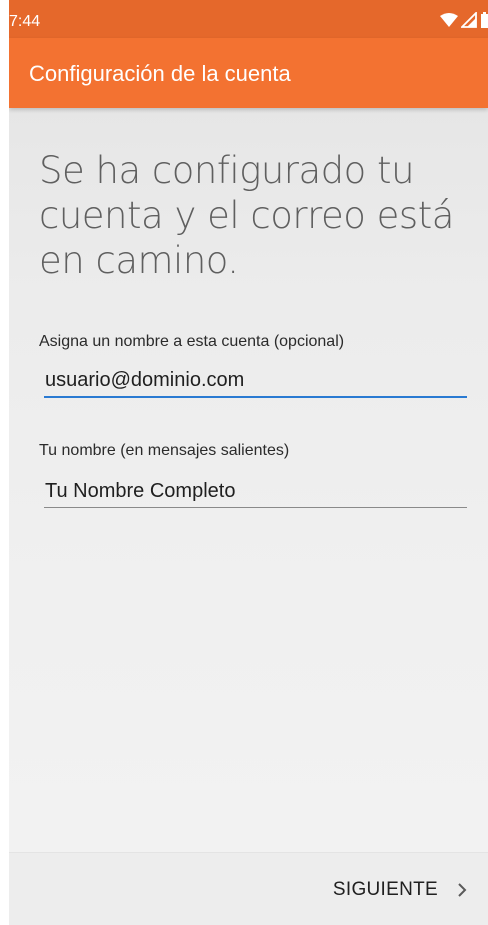 The height and width of the screenshot is (925, 488). What do you see at coordinates (449, 22) in the screenshot?
I see `wifi-icon` at bounding box center [449, 22].